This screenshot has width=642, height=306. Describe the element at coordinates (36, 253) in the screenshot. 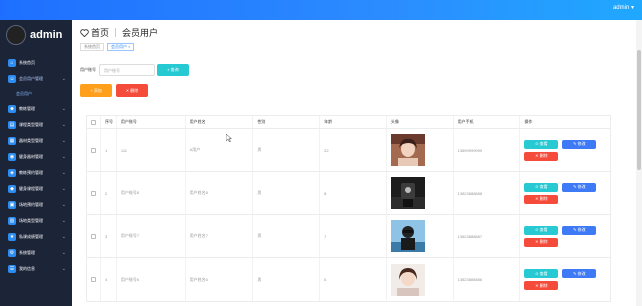

I see `sidebar-item-system: ⚙ 系统管理 ⌄` at that location.